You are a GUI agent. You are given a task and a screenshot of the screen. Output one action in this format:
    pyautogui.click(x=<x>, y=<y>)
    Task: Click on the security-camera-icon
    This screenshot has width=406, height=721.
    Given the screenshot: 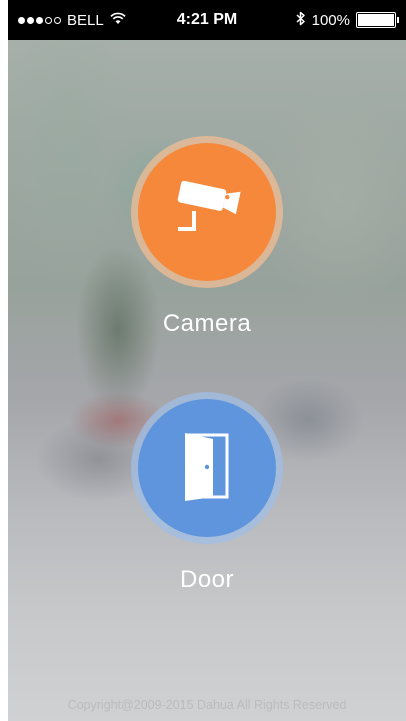 What is the action you would take?
    pyautogui.click(x=207, y=212)
    